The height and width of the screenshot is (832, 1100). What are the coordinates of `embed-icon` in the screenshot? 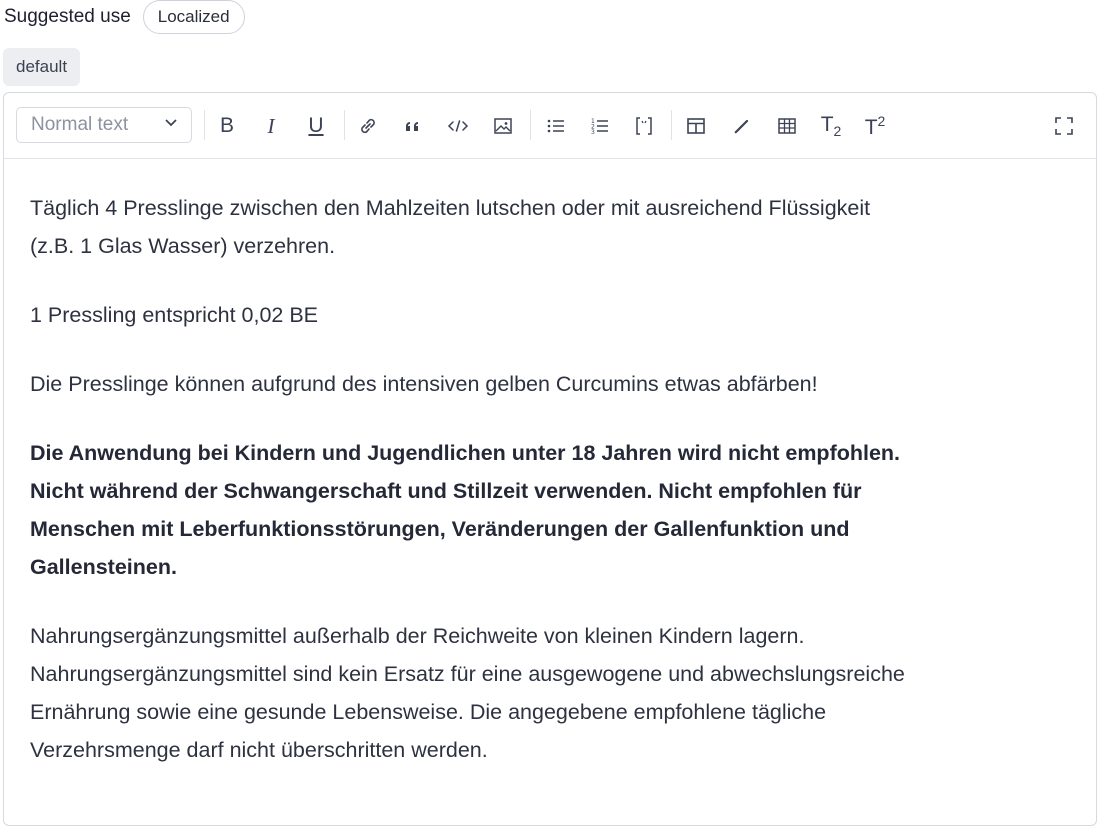 It's located at (644, 126).